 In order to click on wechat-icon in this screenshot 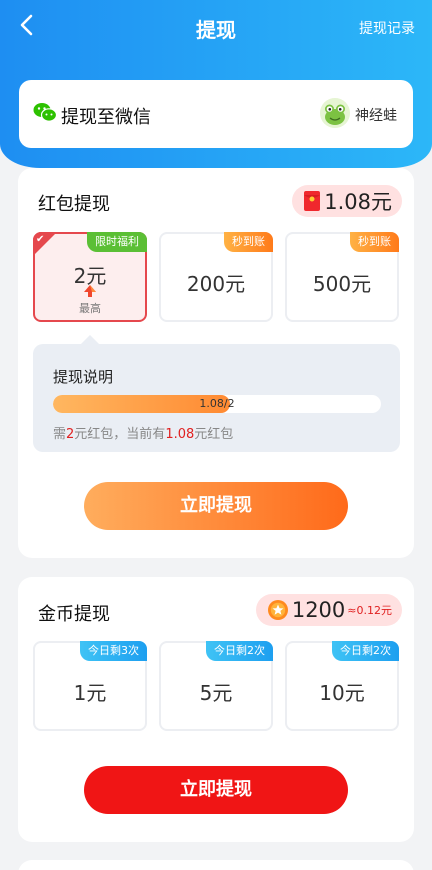, I will do `click(45, 112)`.